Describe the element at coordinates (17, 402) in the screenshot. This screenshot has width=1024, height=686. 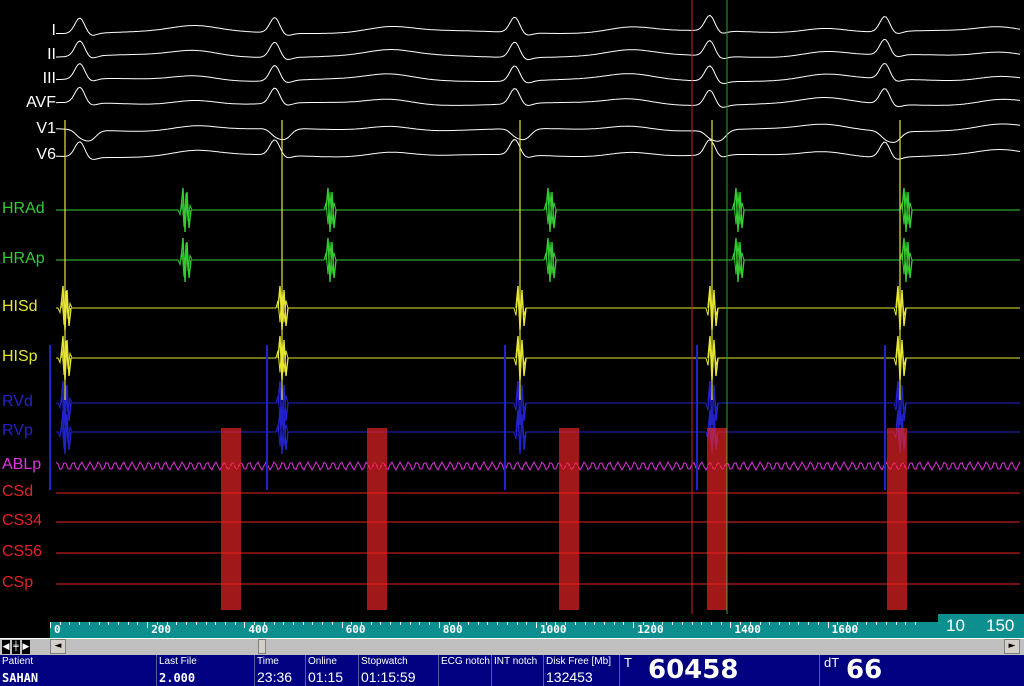
I see `channel-label-rvd: RVd` at that location.